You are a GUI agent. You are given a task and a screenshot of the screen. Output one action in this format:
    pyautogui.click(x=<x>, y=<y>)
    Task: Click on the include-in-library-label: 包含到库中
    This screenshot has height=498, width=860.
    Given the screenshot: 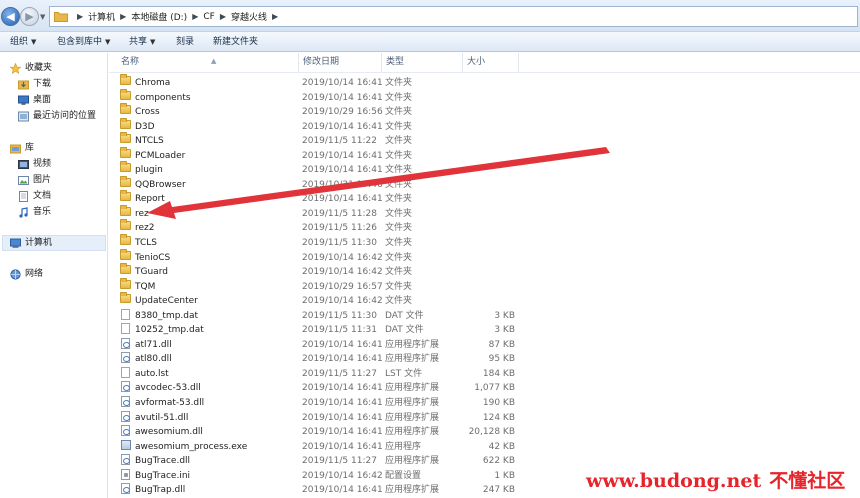 What is the action you would take?
    pyautogui.click(x=80, y=42)
    